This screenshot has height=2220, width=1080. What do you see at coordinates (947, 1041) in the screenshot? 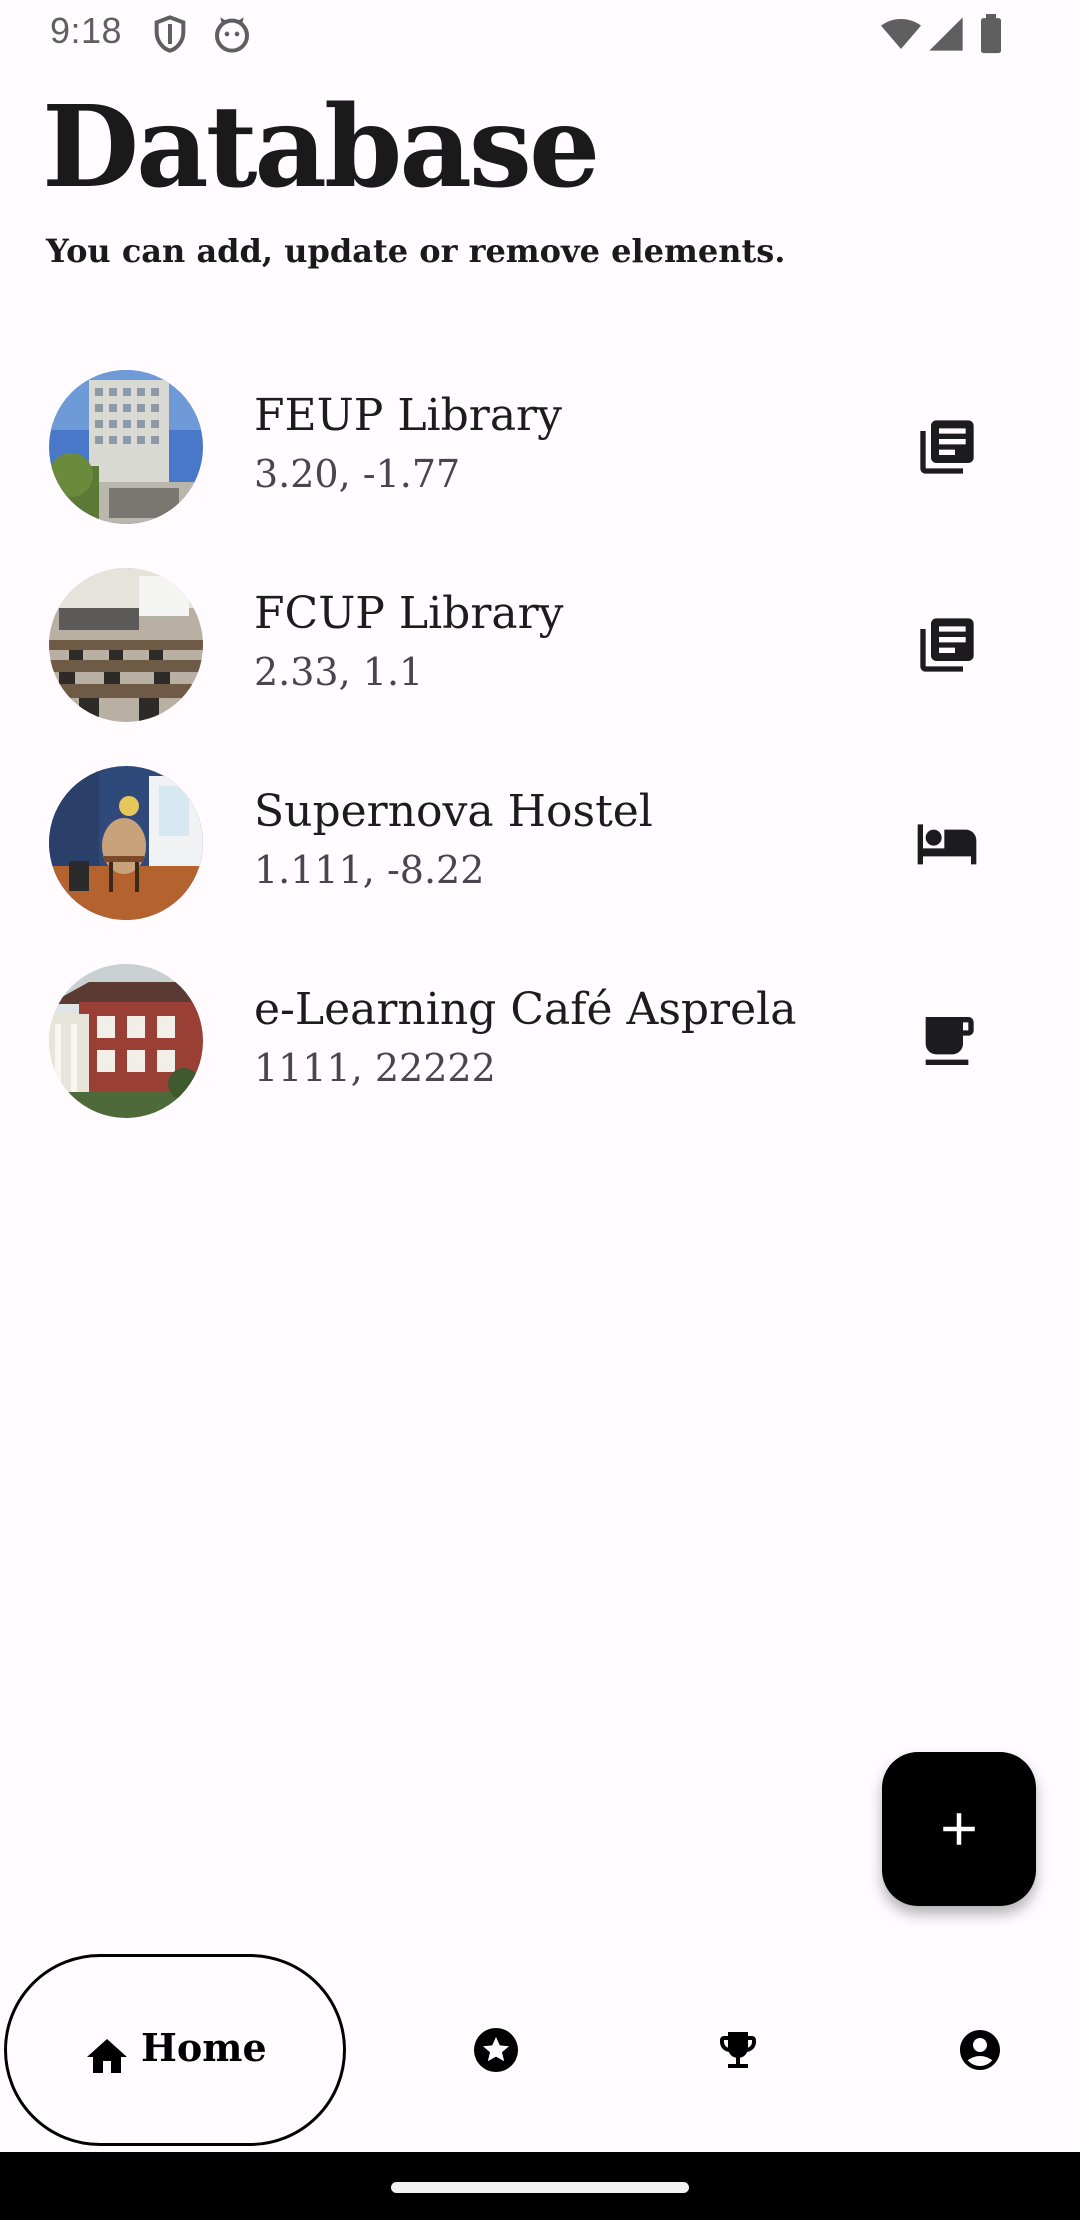
I see `coffee-cup-icon` at bounding box center [947, 1041].